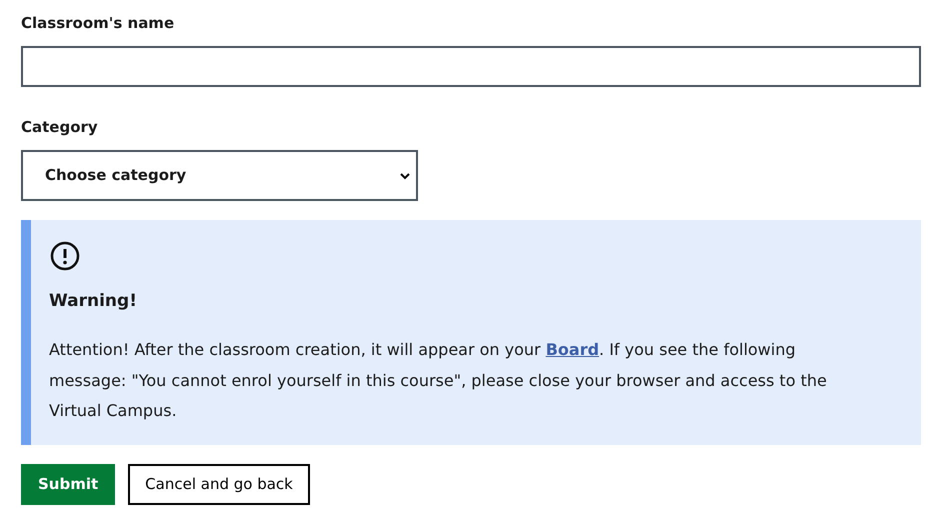 This screenshot has width=941, height=517. What do you see at coordinates (438, 380) in the screenshot?
I see `alert-message: Attention! After the classroom creation, it will appear on your Board. If you see the following message: "You cannot enrol yourself in this course", please close your browser and access to the Virtual Campus.` at bounding box center [438, 380].